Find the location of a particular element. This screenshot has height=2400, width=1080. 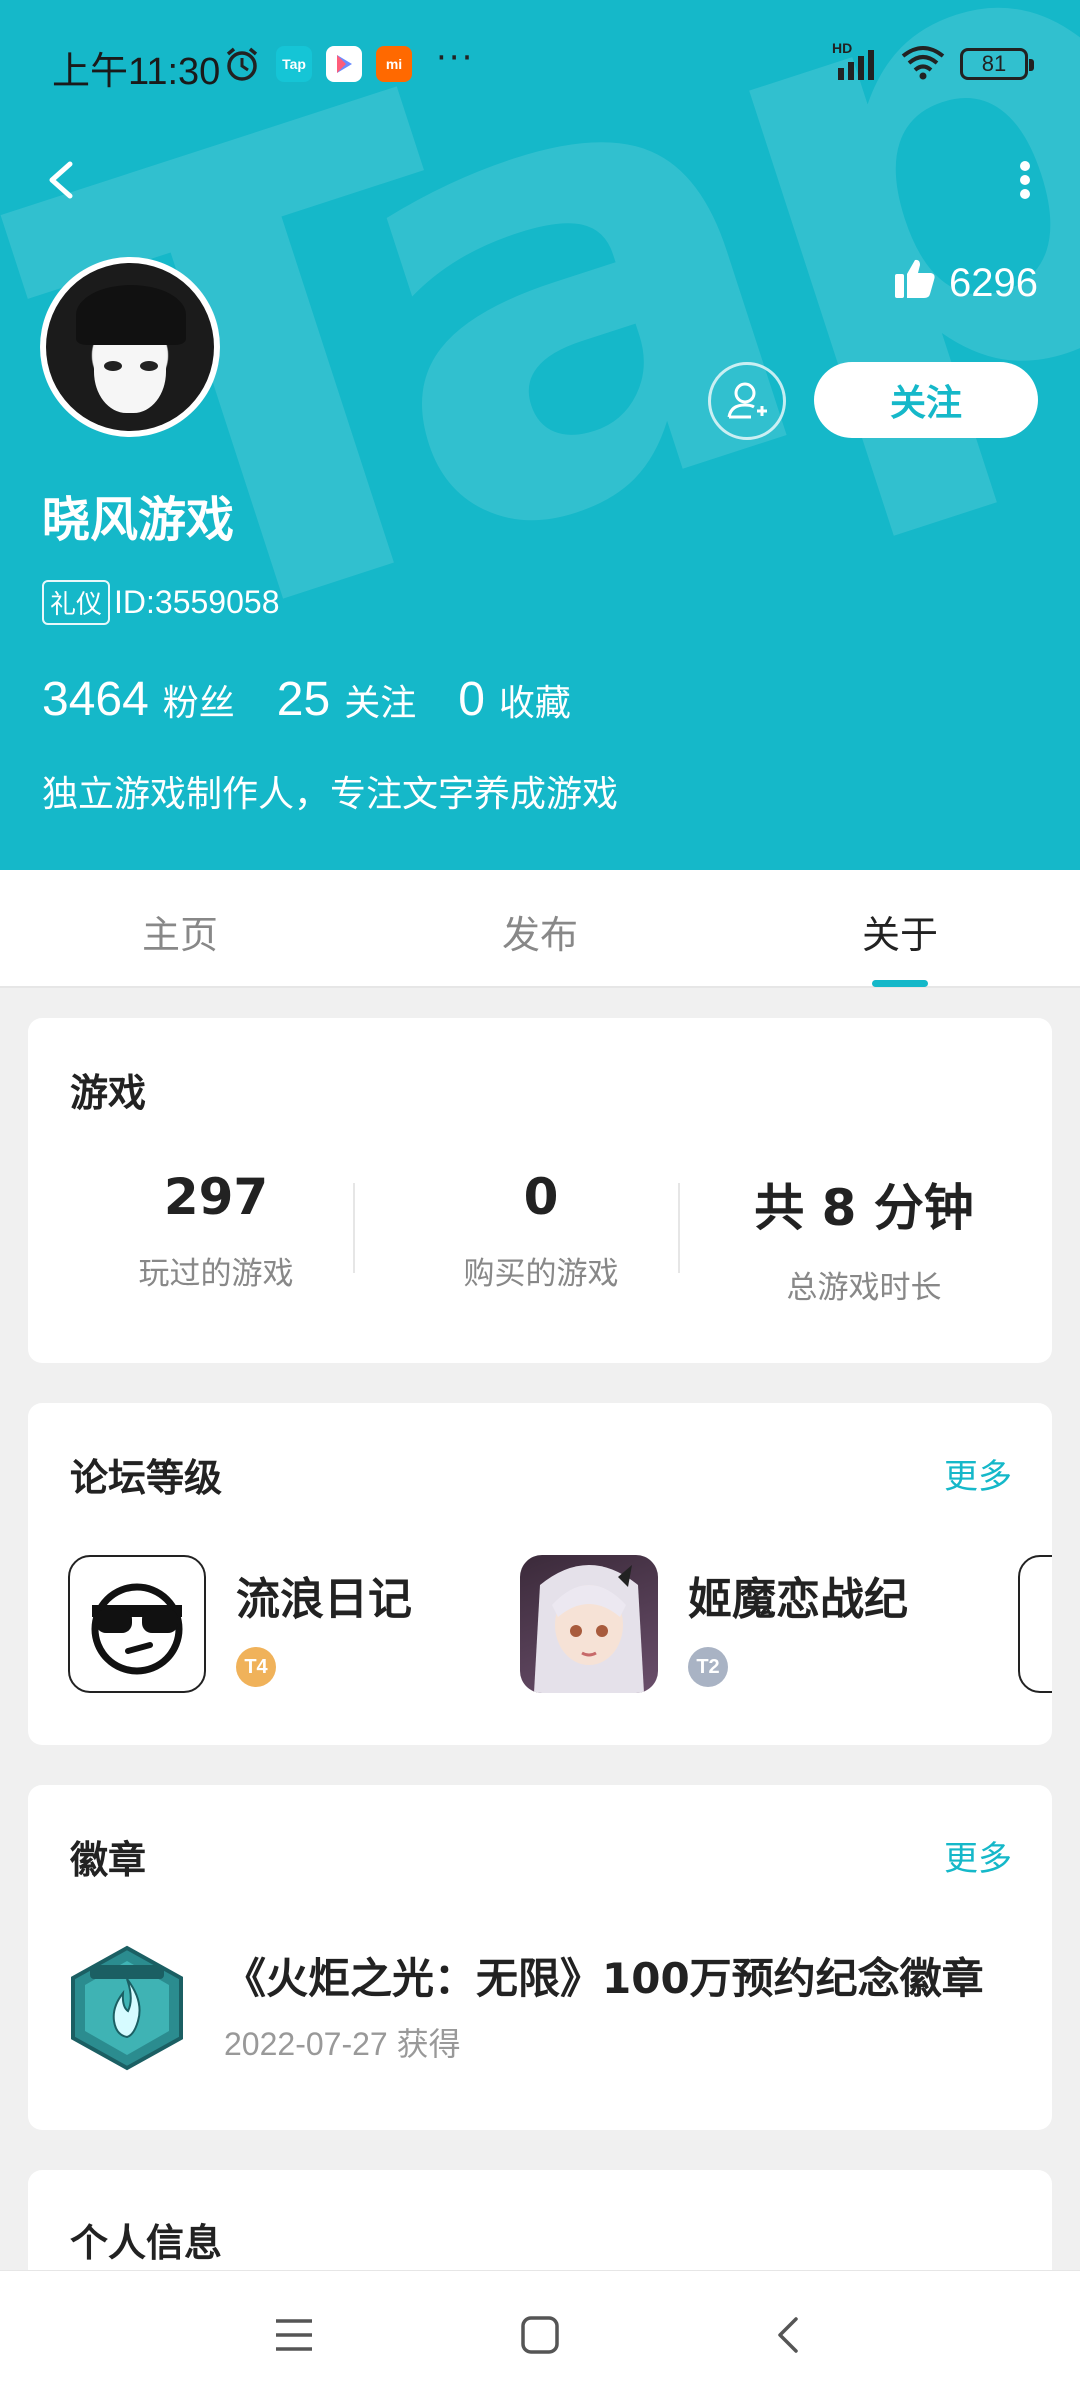

purchased-games-stat: 0 购买的游戏 is located at coordinates (541, 1230).